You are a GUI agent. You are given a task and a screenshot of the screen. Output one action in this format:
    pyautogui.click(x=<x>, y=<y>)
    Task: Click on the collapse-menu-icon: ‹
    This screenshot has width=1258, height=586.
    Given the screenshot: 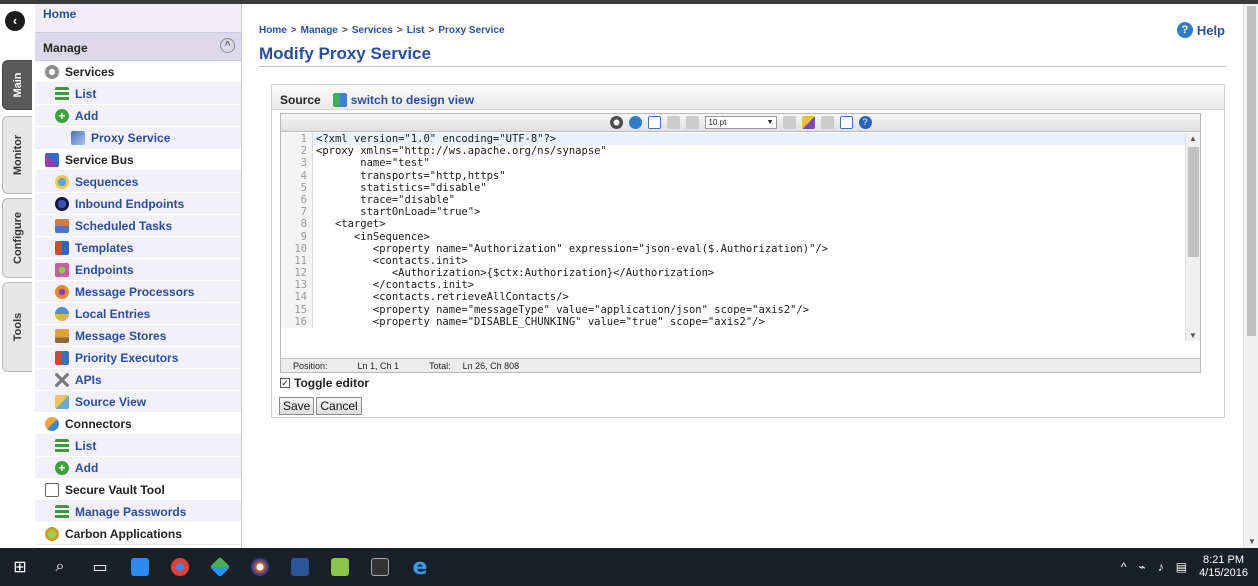 What is the action you would take?
    pyautogui.click(x=15, y=21)
    